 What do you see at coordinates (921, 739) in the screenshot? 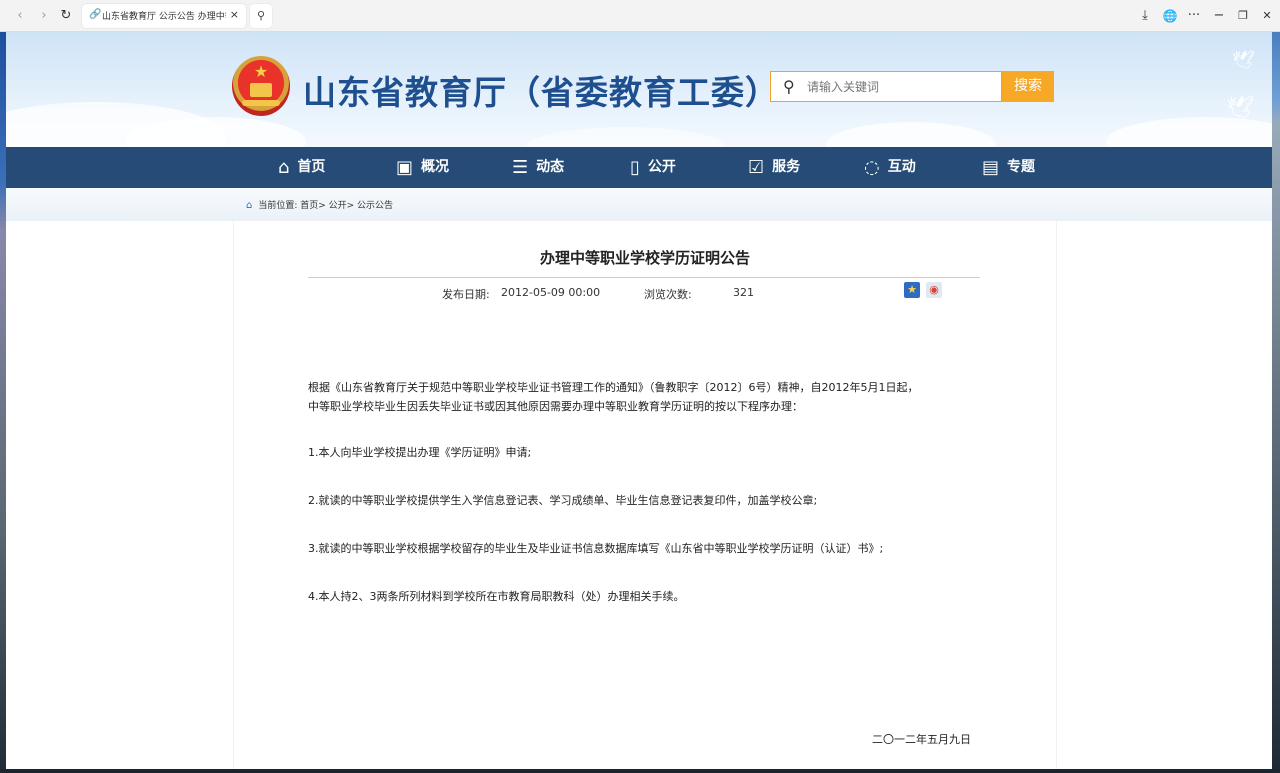
I see `signature-date: 二〇一二年五月九日` at bounding box center [921, 739].